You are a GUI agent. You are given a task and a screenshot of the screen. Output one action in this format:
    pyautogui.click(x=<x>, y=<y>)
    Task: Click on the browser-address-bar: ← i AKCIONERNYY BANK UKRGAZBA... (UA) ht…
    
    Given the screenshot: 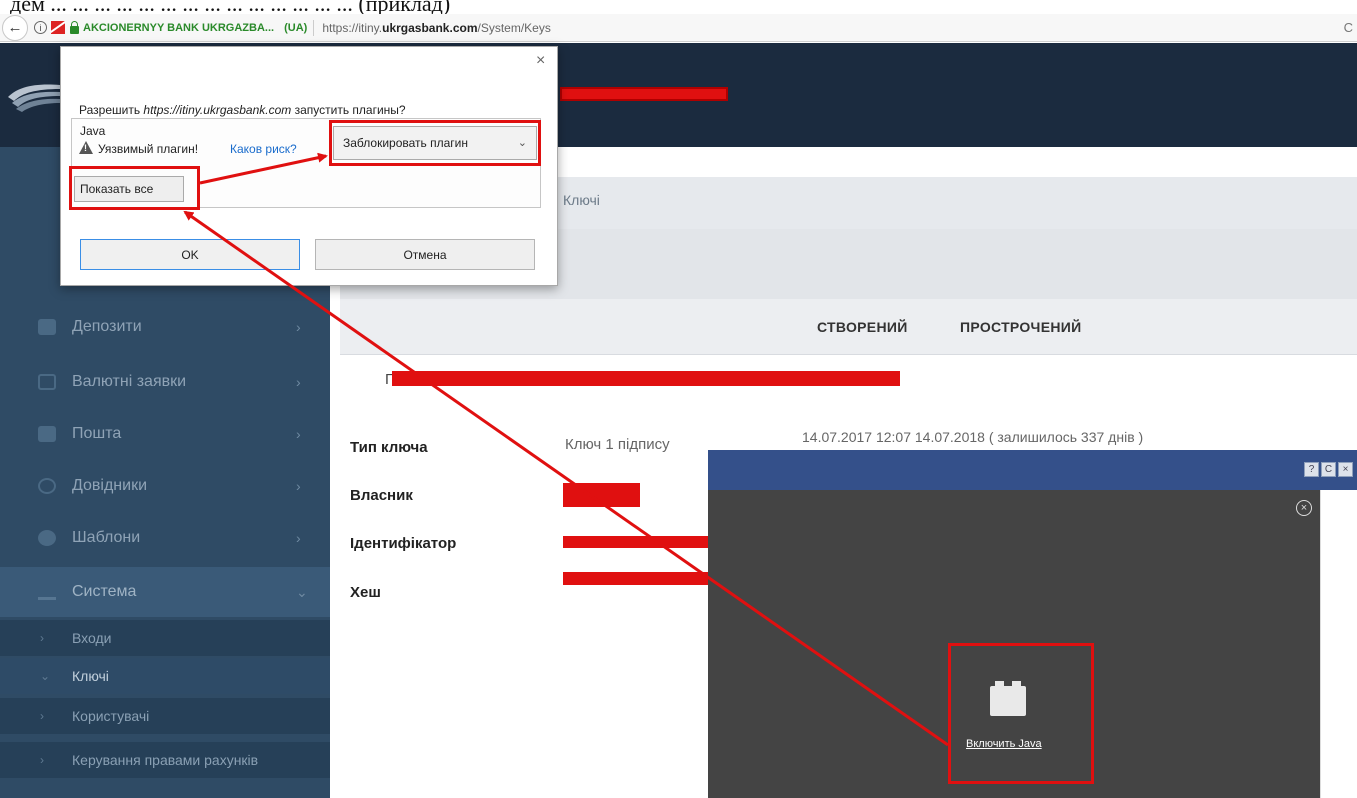 What is the action you would take?
    pyautogui.click(x=678, y=28)
    